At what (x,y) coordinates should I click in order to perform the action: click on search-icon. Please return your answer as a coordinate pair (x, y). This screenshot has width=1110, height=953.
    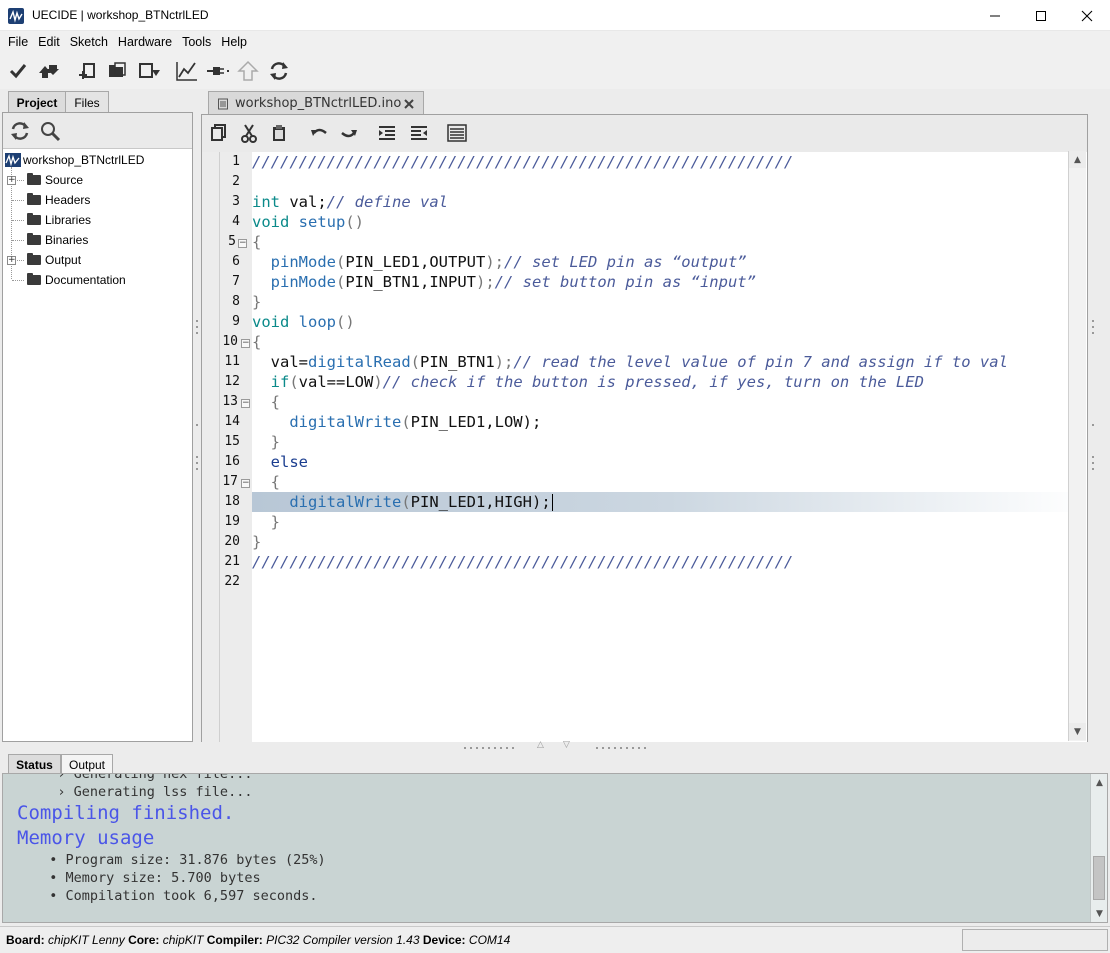
    Looking at the image, I should click on (51, 132).